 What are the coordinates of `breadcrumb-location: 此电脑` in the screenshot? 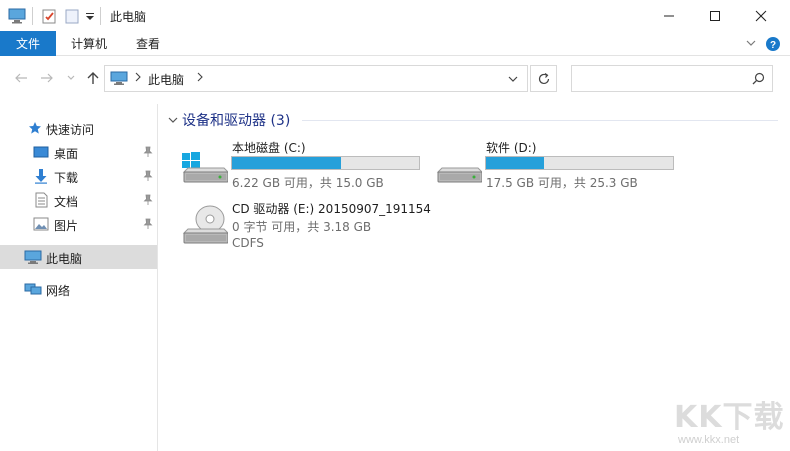 It's located at (166, 79).